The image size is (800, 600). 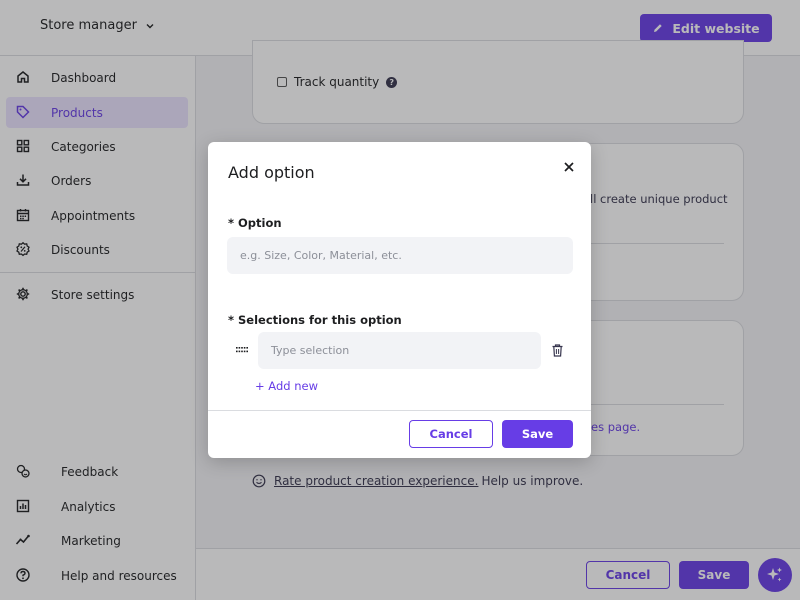 I want to click on selections-field-label: * Selections for this option, so click(x=315, y=320).